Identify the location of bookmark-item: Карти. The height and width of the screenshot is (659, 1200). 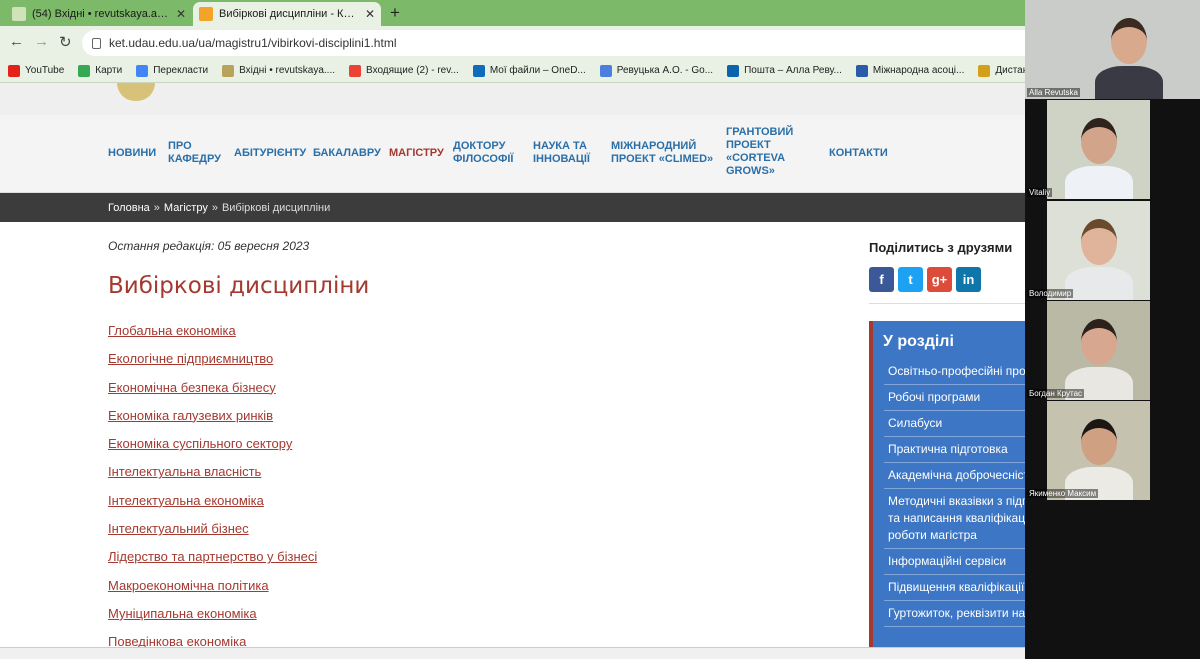
(100, 70).